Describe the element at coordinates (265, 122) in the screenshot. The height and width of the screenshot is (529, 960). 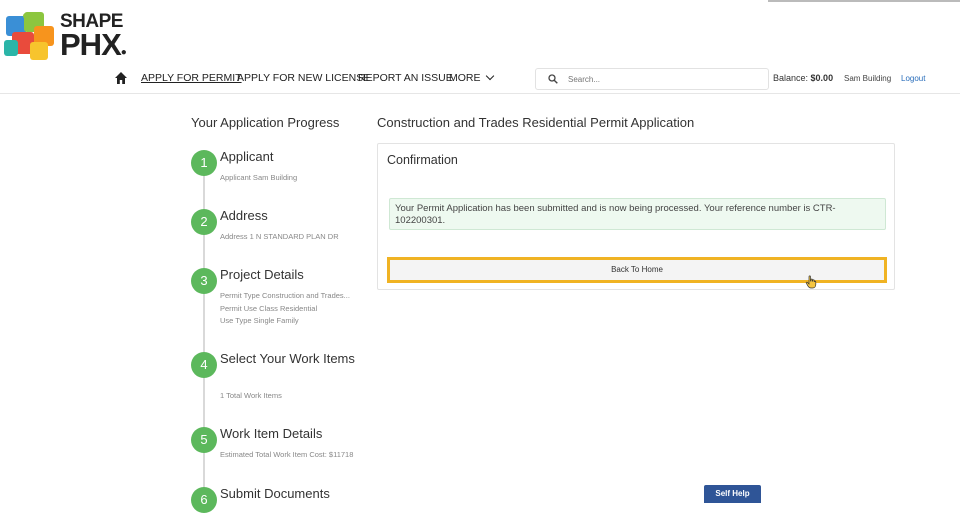
I see `progress-title: Your Application Progress` at that location.